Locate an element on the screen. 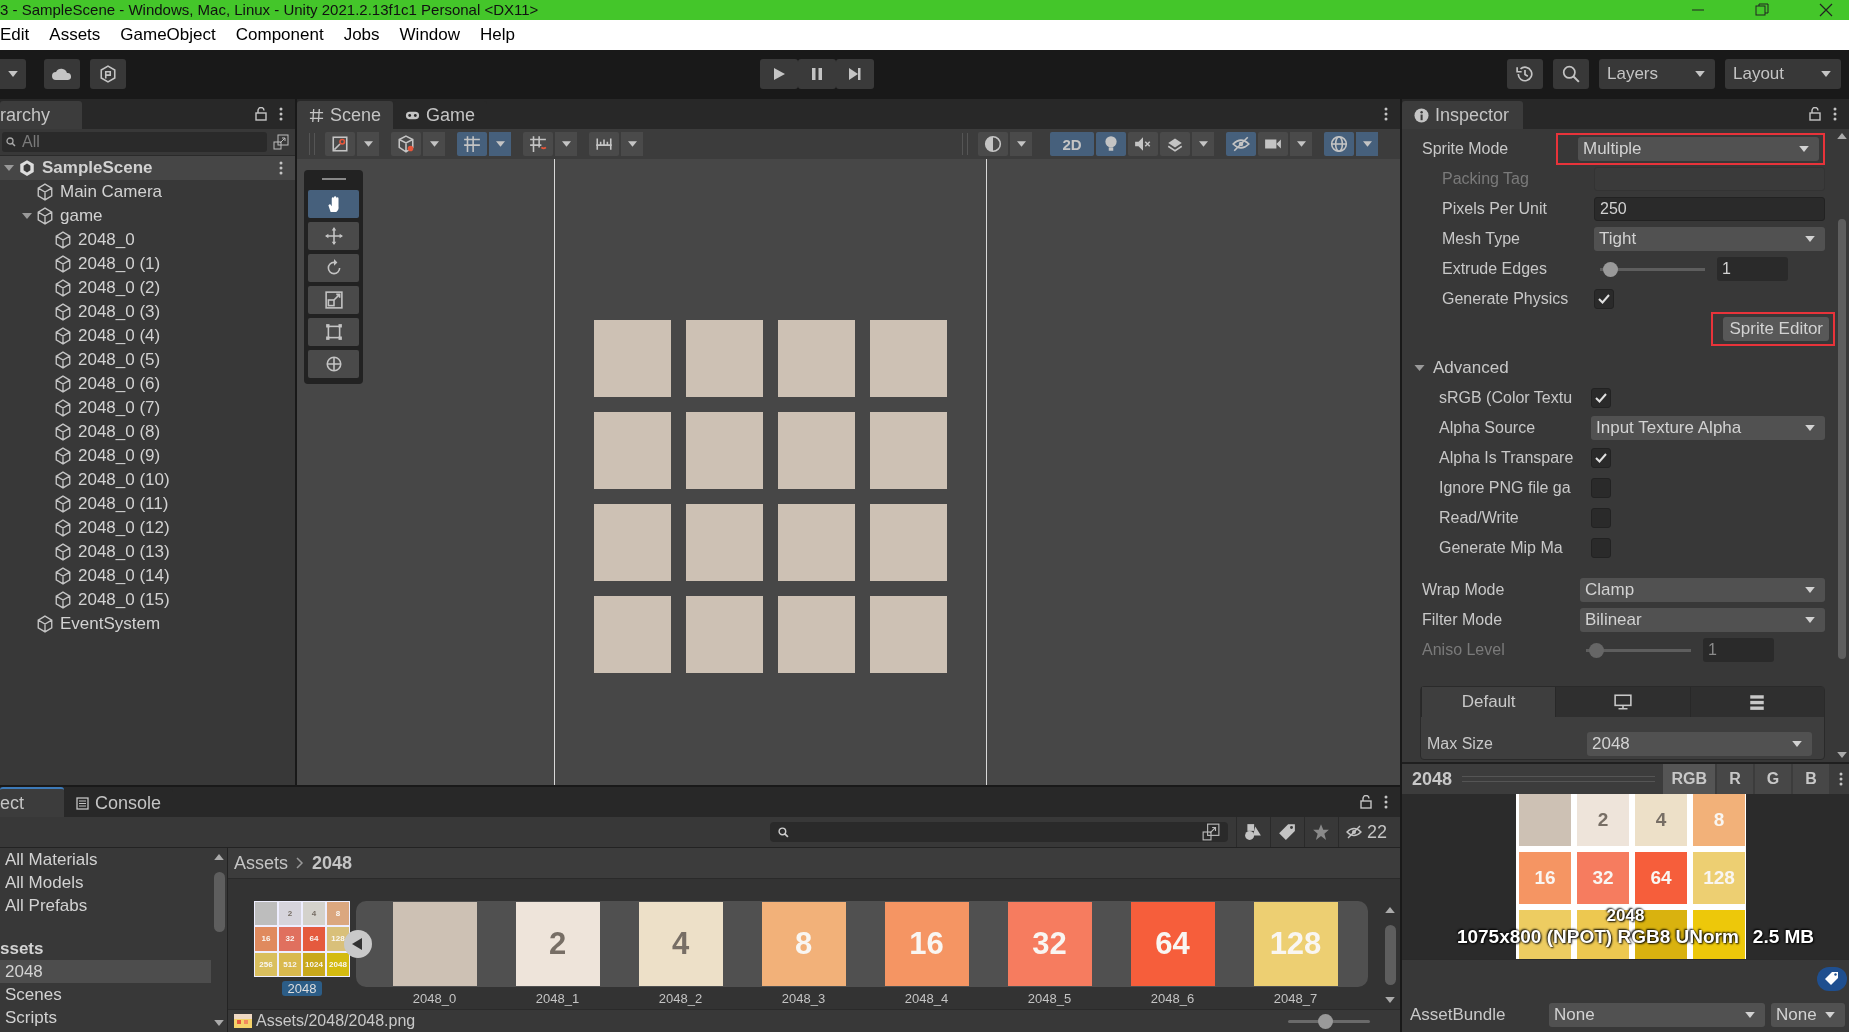 Image resolution: width=1849 pixels, height=1032 pixels. hierarchy-item: 2048_0 (10) is located at coordinates (124, 480).